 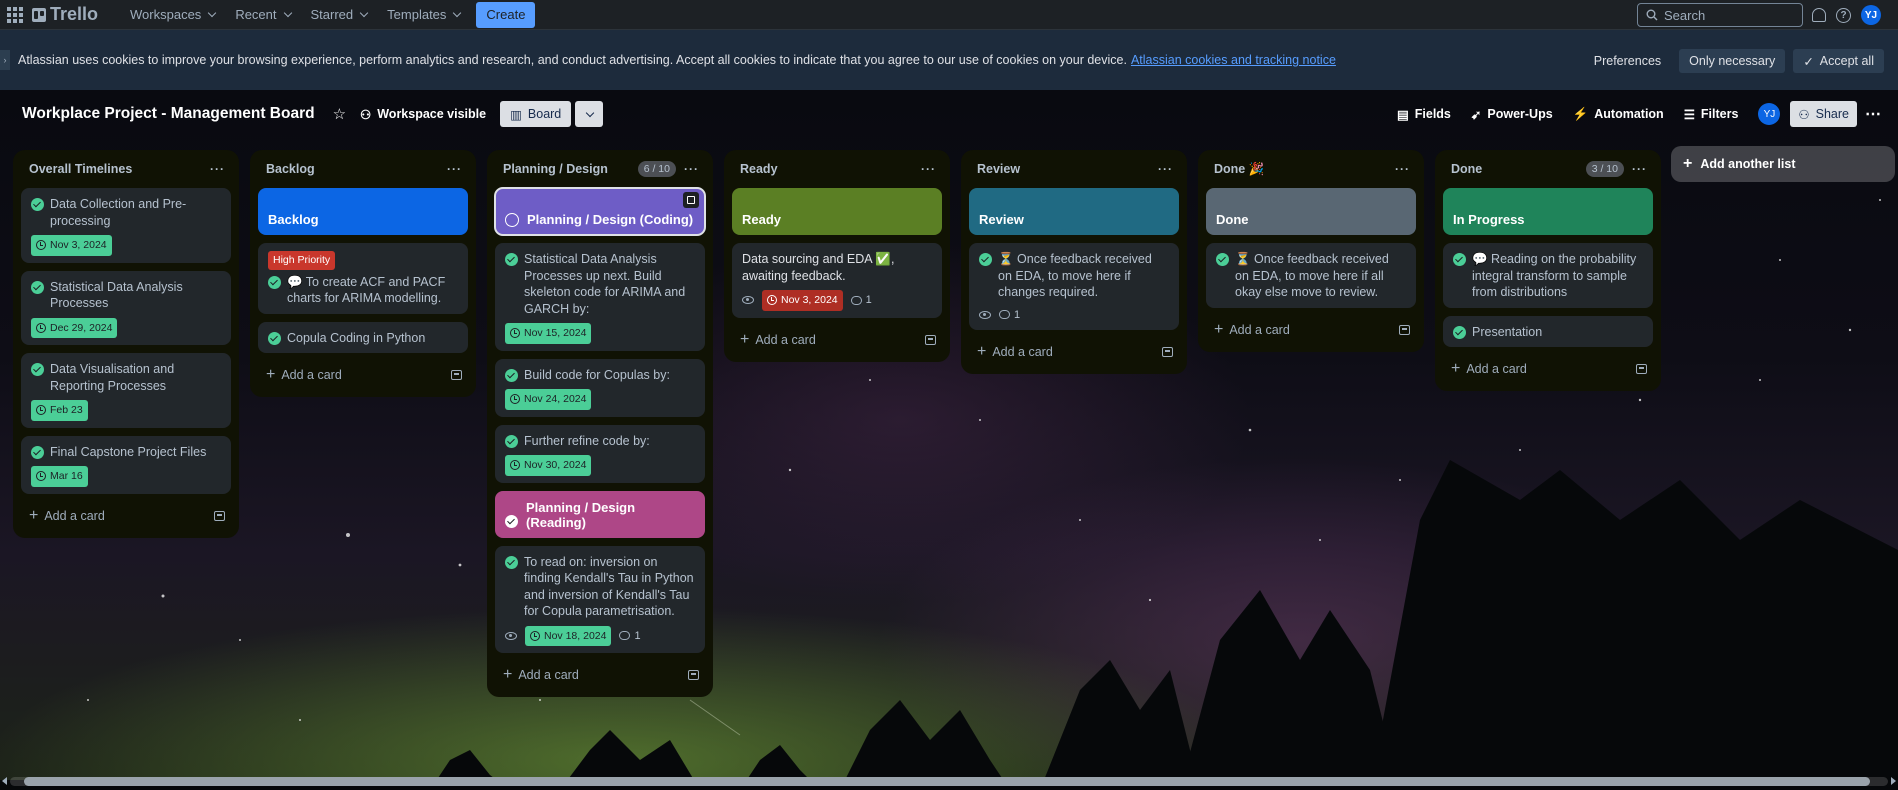 What do you see at coordinates (1893, 781) in the screenshot?
I see `scroll-right-icon` at bounding box center [1893, 781].